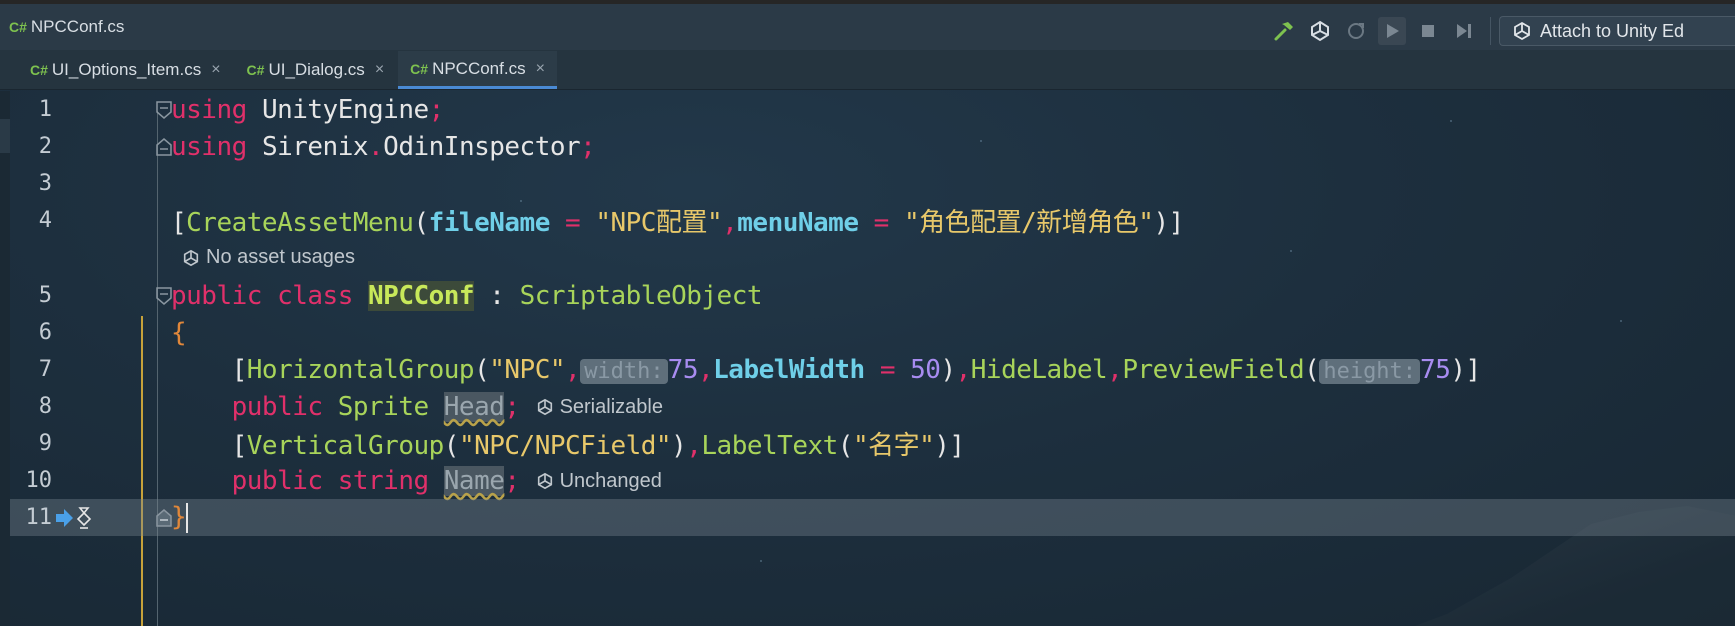 This screenshot has width=1735, height=626. Describe the element at coordinates (75, 518) in the screenshot. I see `run-gutter-icon` at that location.